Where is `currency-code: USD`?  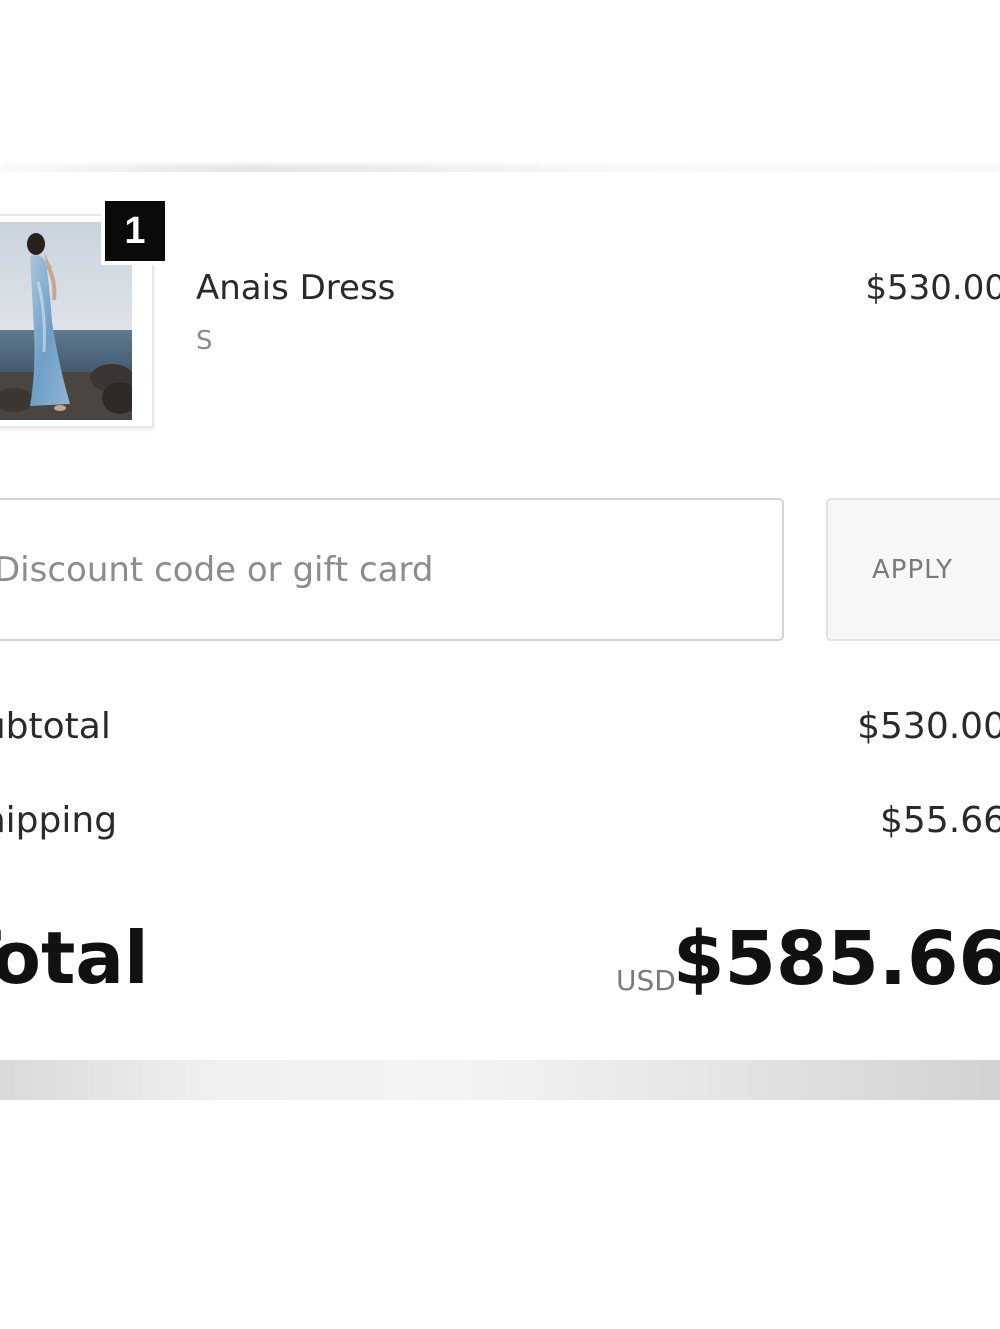
currency-code: USD is located at coordinates (646, 980).